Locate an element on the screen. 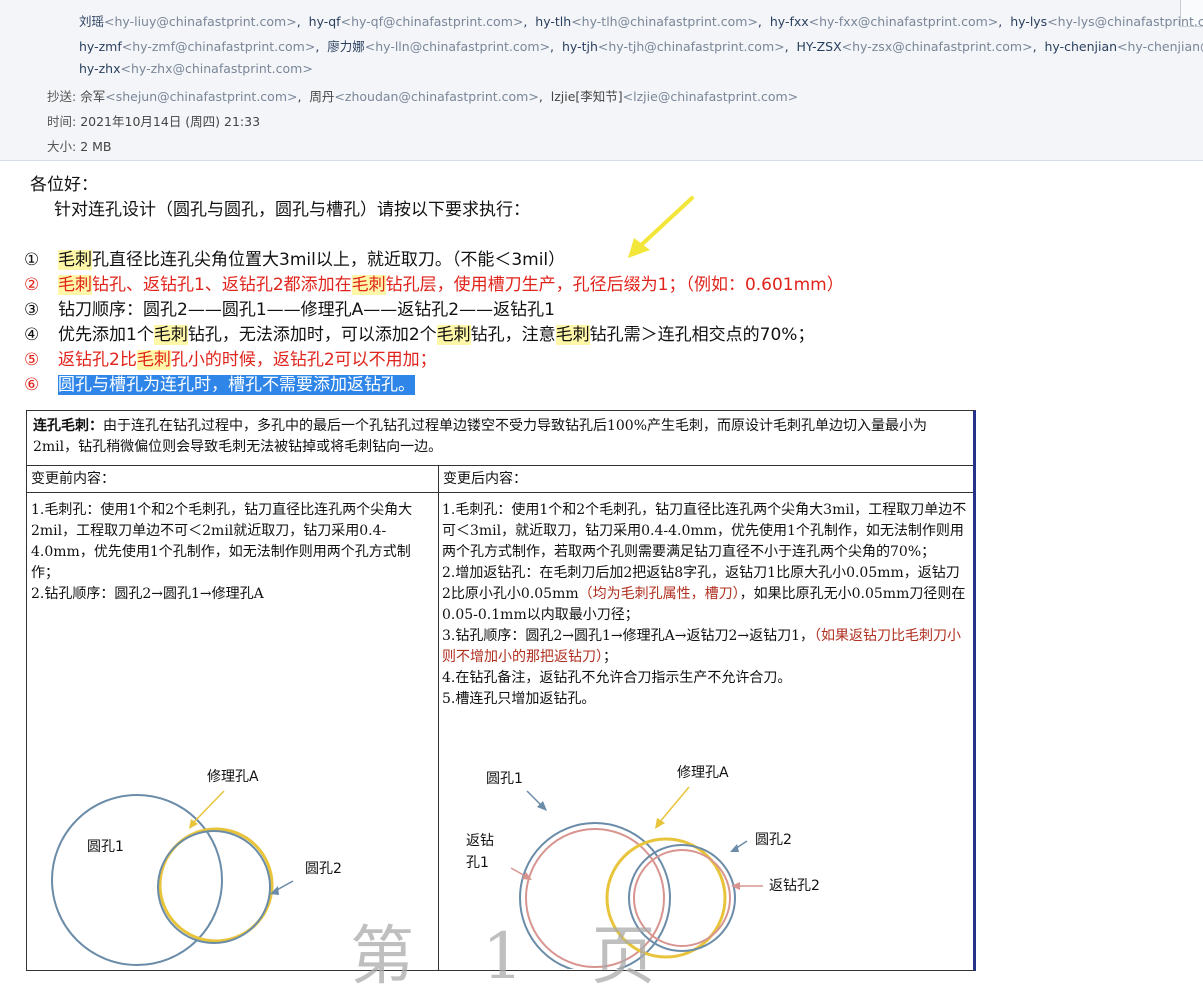 The width and height of the screenshot is (1203, 997). time-value: 2021年10月14日 (周四) 21:33 is located at coordinates (170, 121).